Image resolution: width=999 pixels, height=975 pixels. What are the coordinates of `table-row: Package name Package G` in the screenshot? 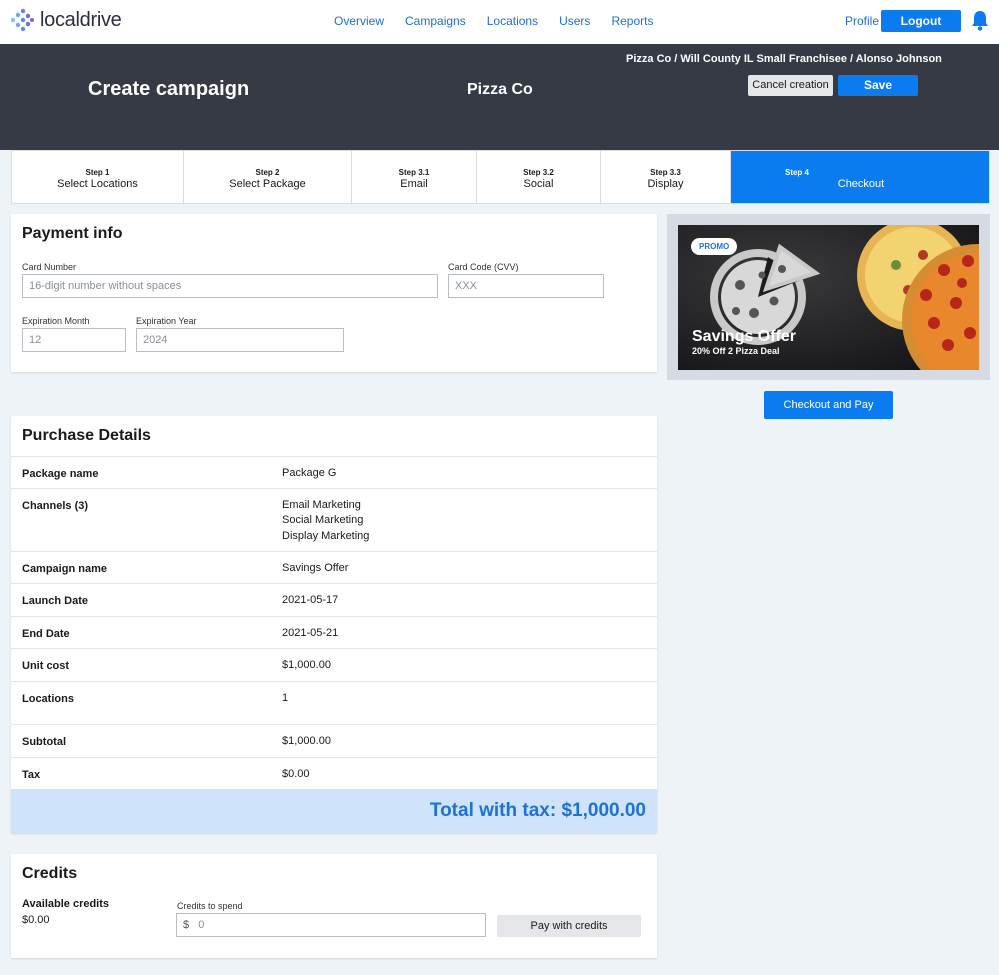 It's located at (334, 472).